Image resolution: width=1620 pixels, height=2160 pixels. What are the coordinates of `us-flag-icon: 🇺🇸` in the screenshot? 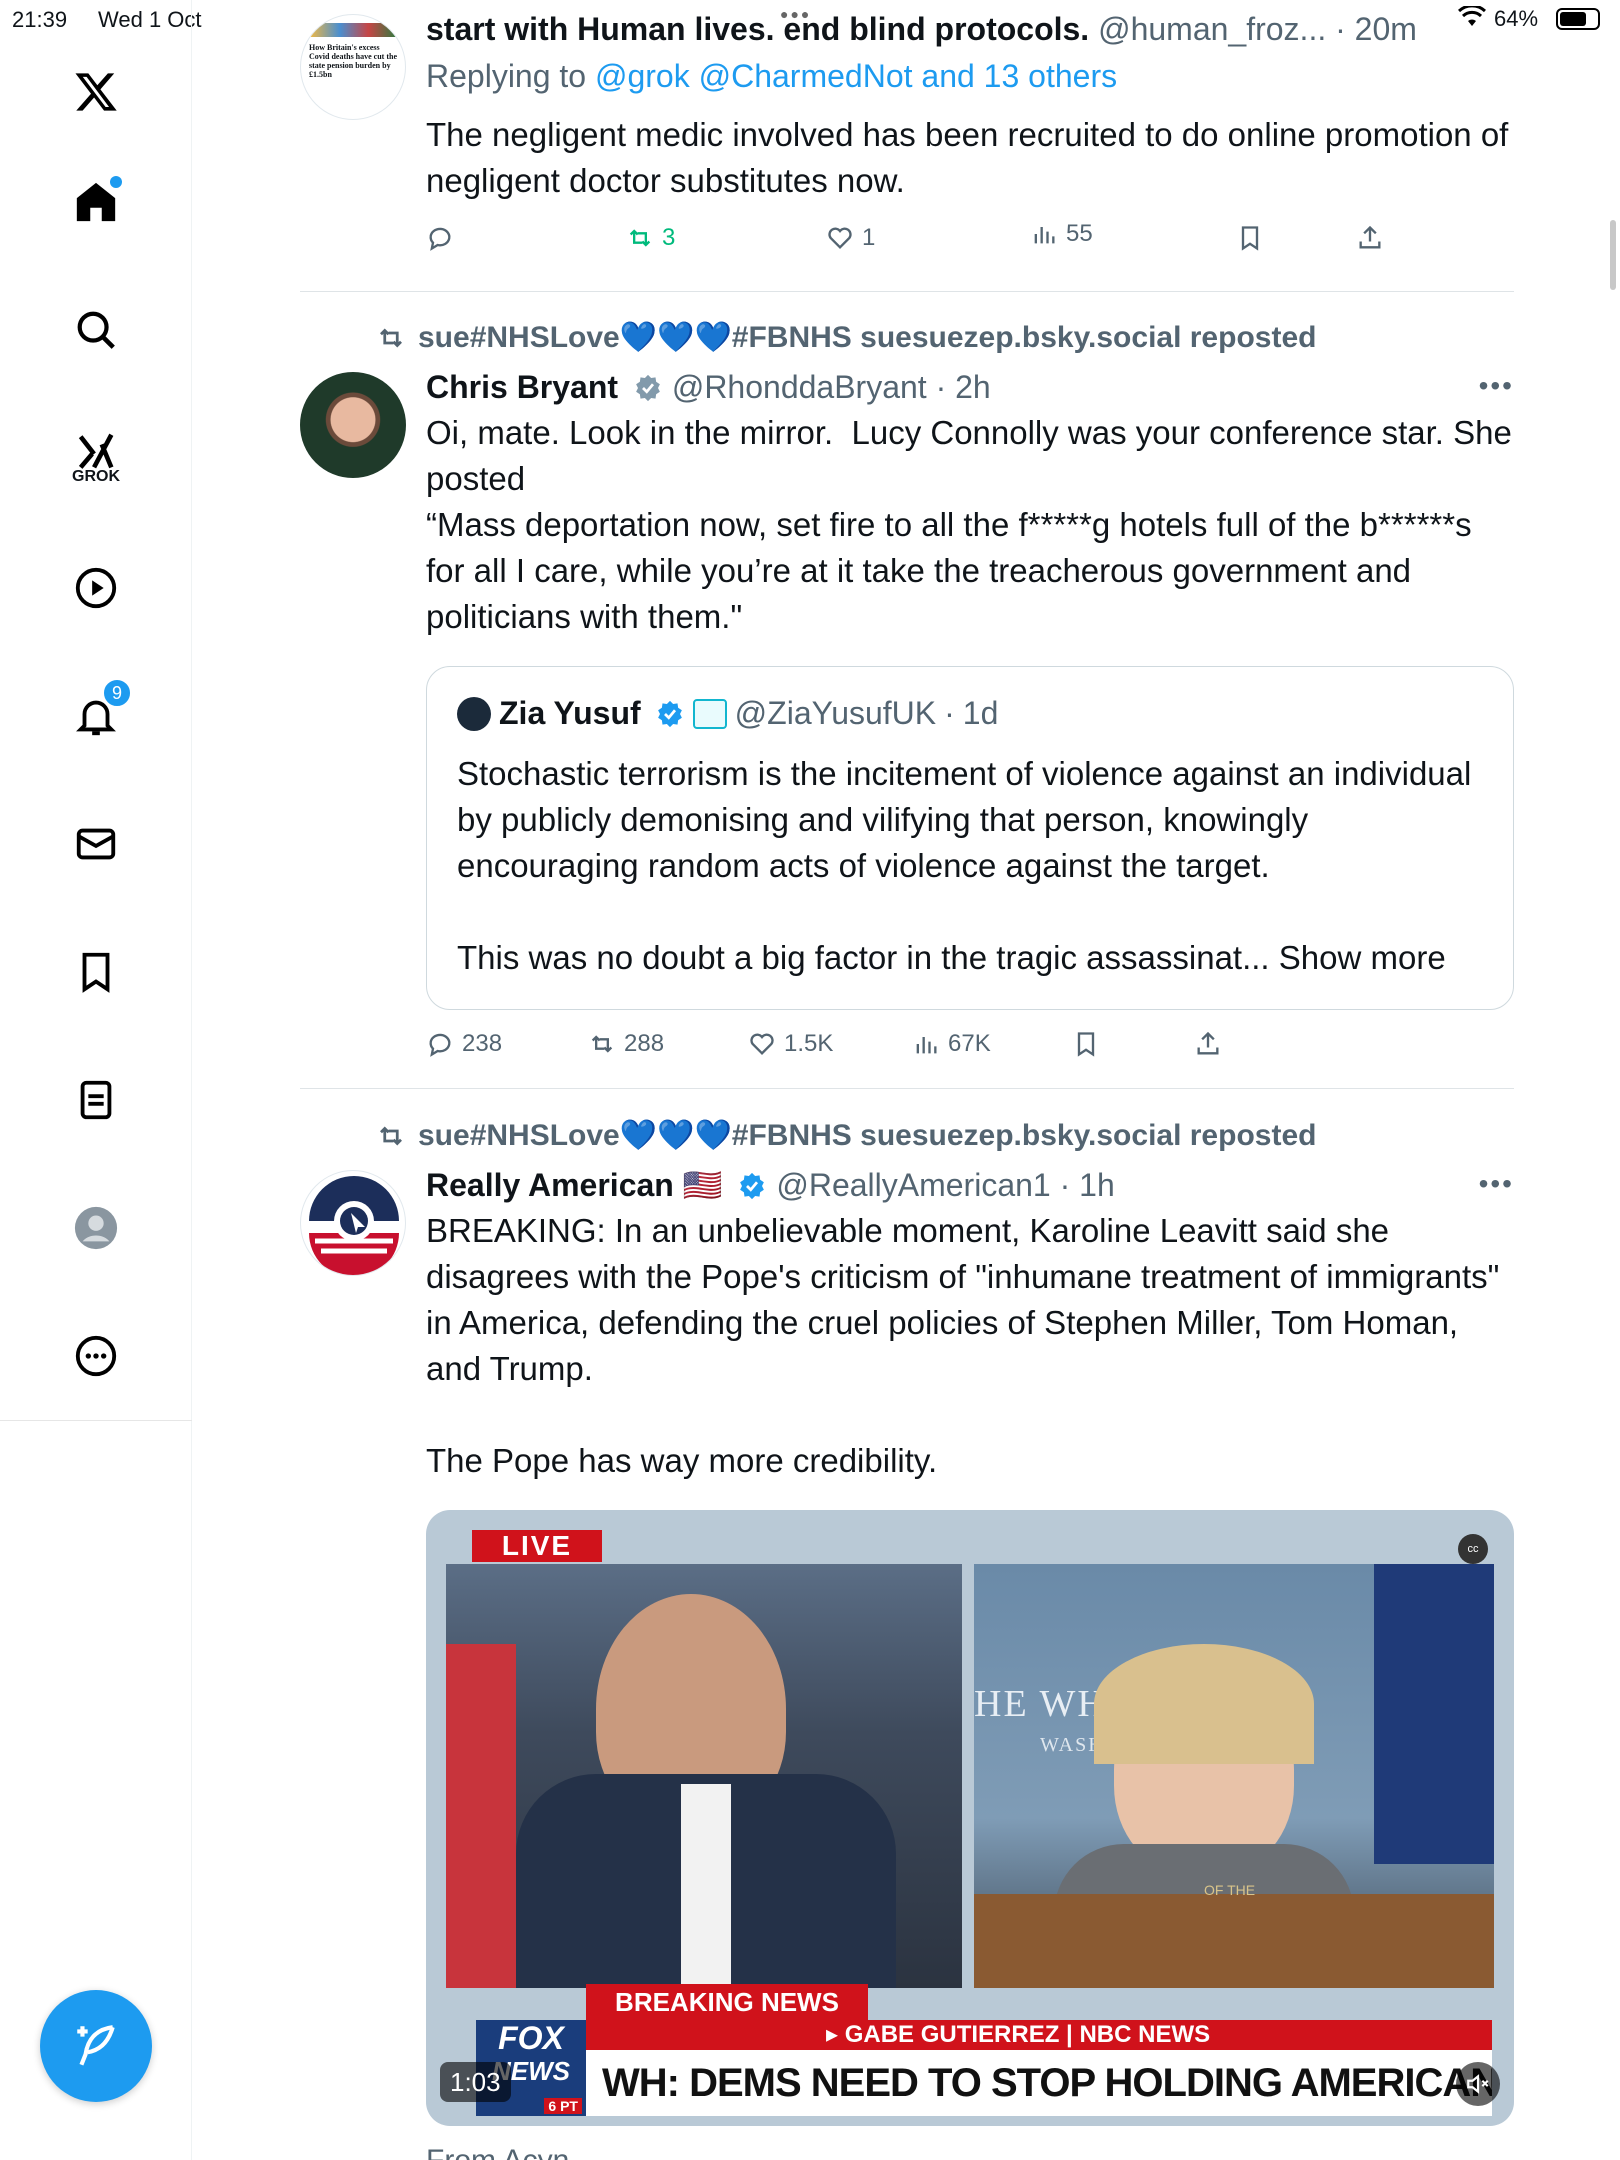 It's located at (702, 1185).